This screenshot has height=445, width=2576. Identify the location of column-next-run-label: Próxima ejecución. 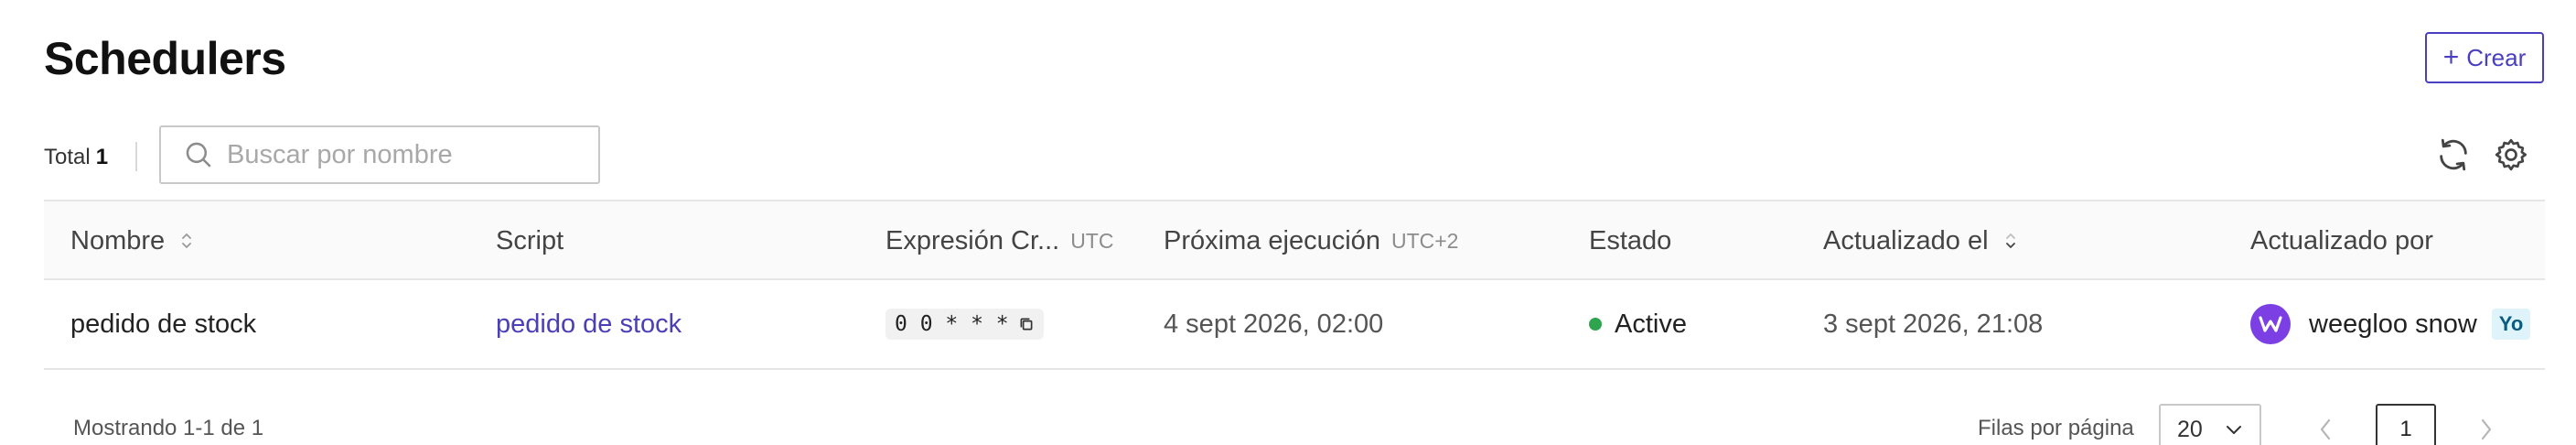
(1272, 240).